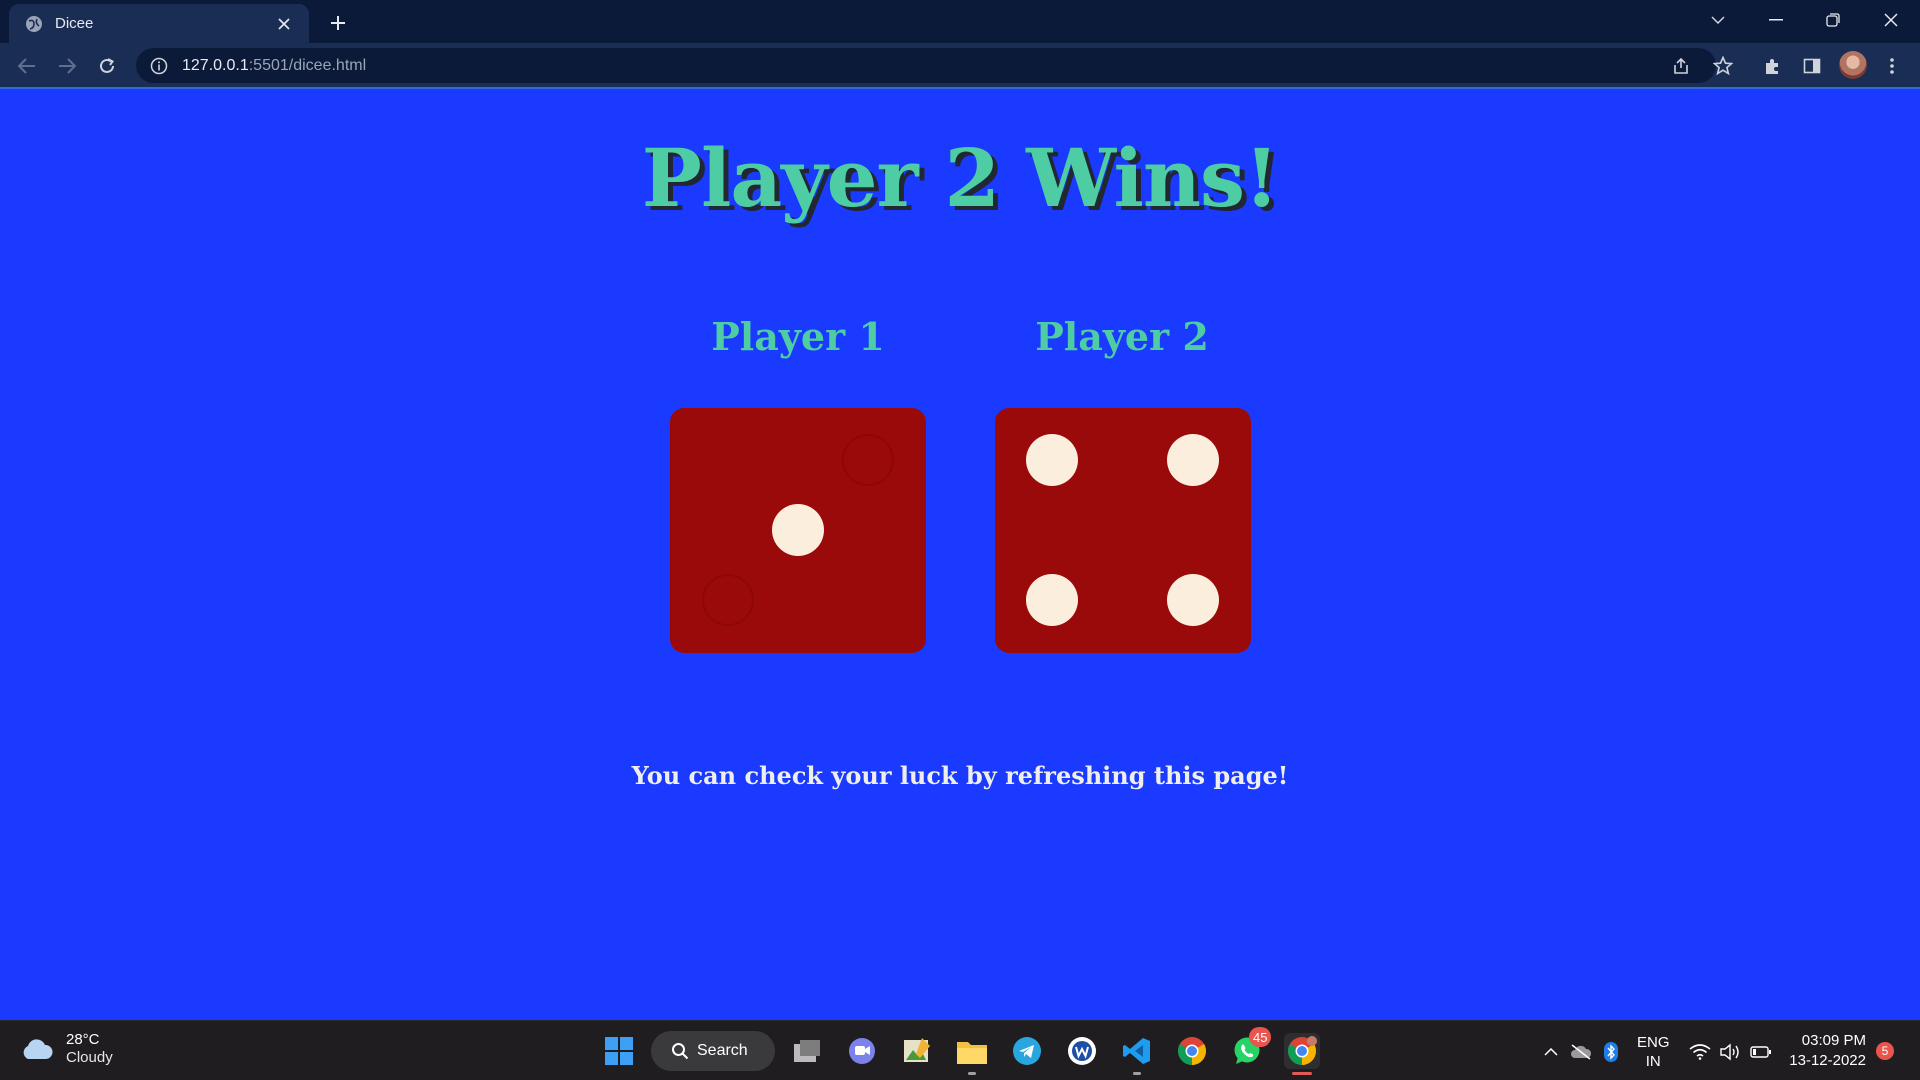 This screenshot has height=1080, width=1920. I want to click on player-1-die, so click(798, 530).